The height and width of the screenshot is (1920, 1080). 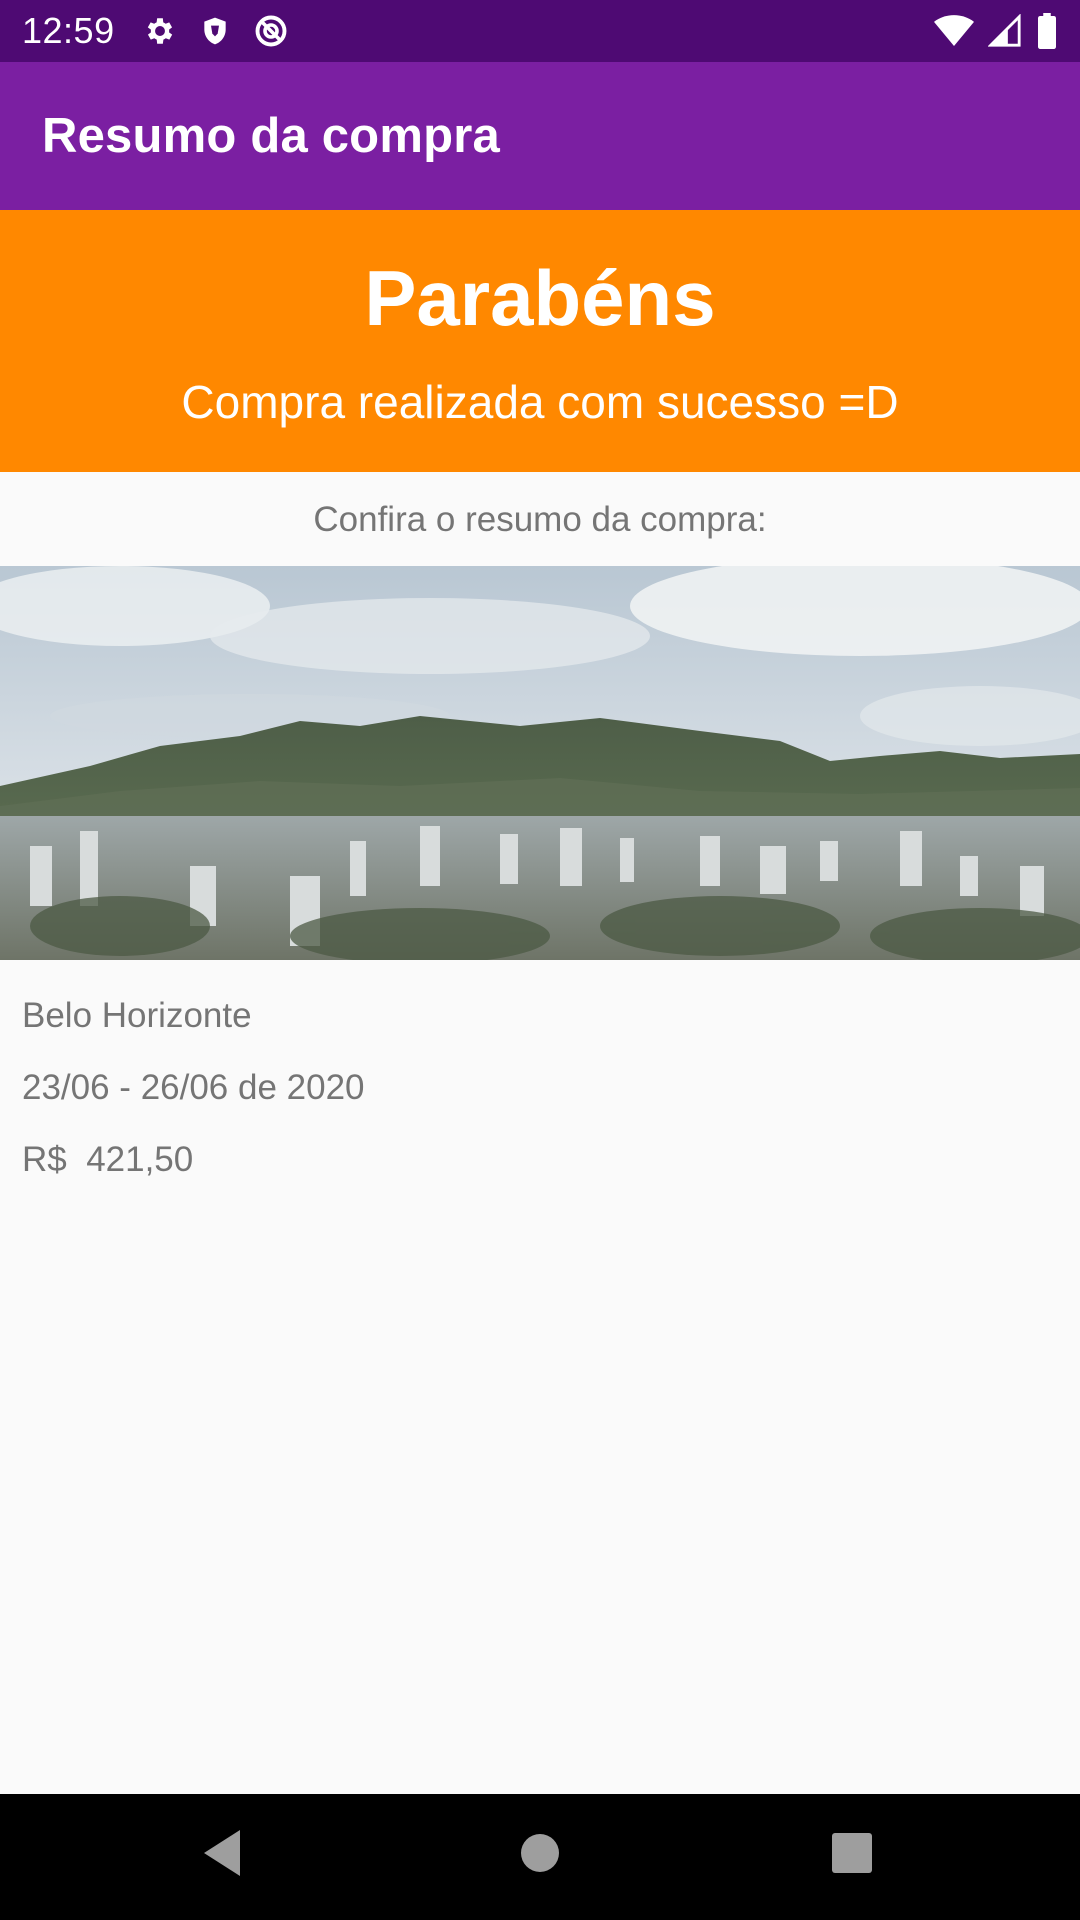 I want to click on back-icon, so click(x=222, y=1853).